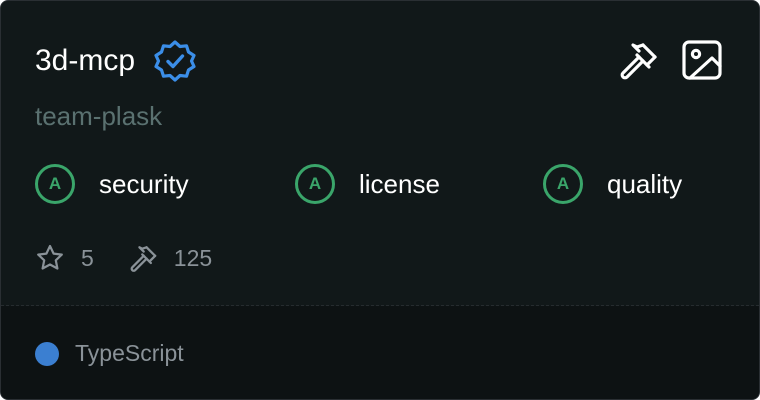  Describe the element at coordinates (193, 257) in the screenshot. I see `tools-count: 125` at that location.